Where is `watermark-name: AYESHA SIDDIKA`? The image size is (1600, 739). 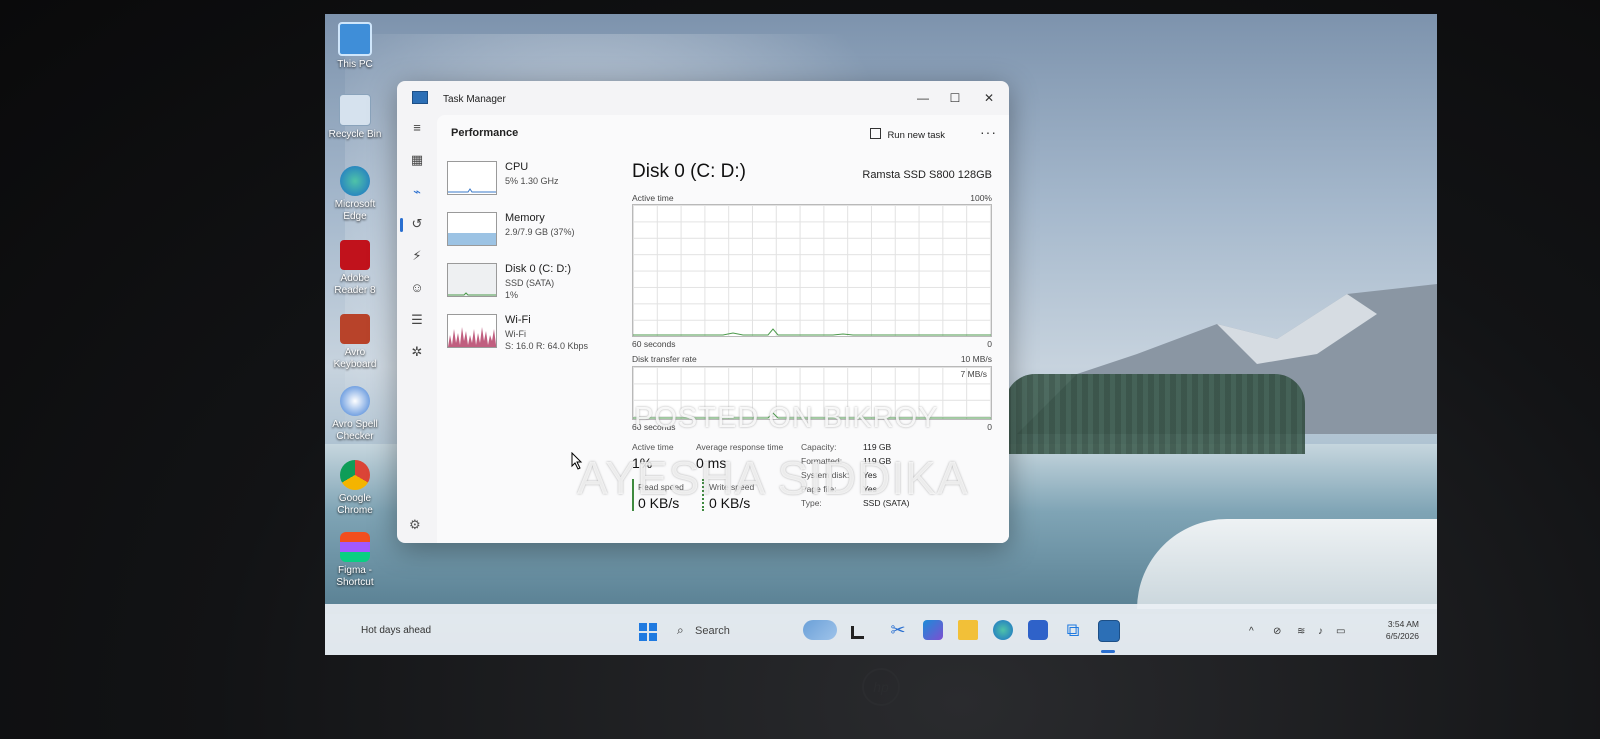 watermark-name: AYESHA SIDDIKA is located at coordinates (773, 478).